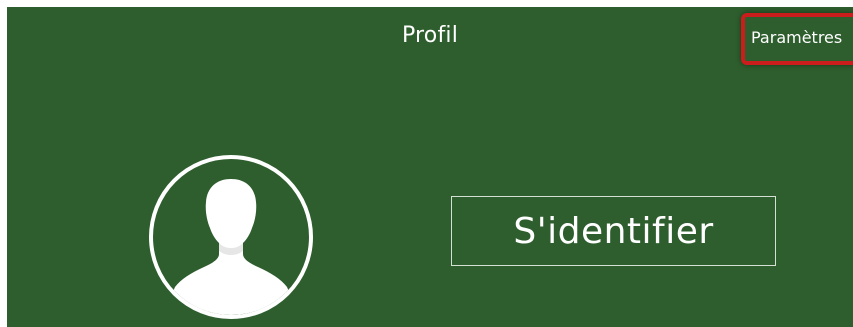 This screenshot has height=327, width=853. Describe the element at coordinates (613, 231) in the screenshot. I see `signin-button: S'identifier` at that location.